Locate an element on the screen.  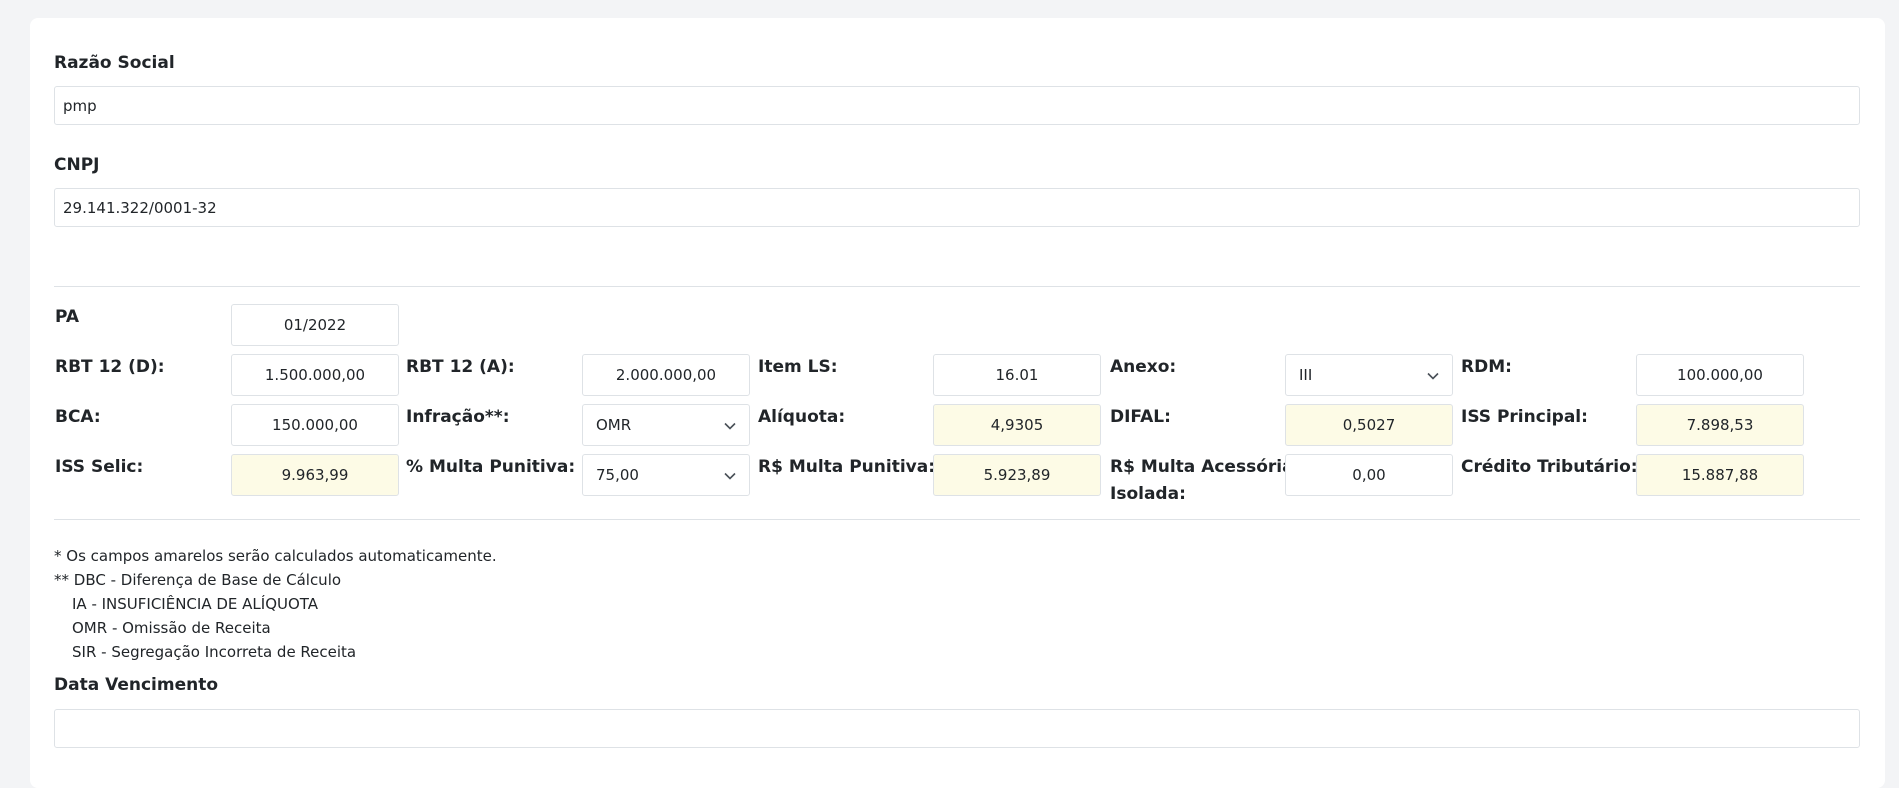
bca-input: 150.000,00 is located at coordinates (315, 425).